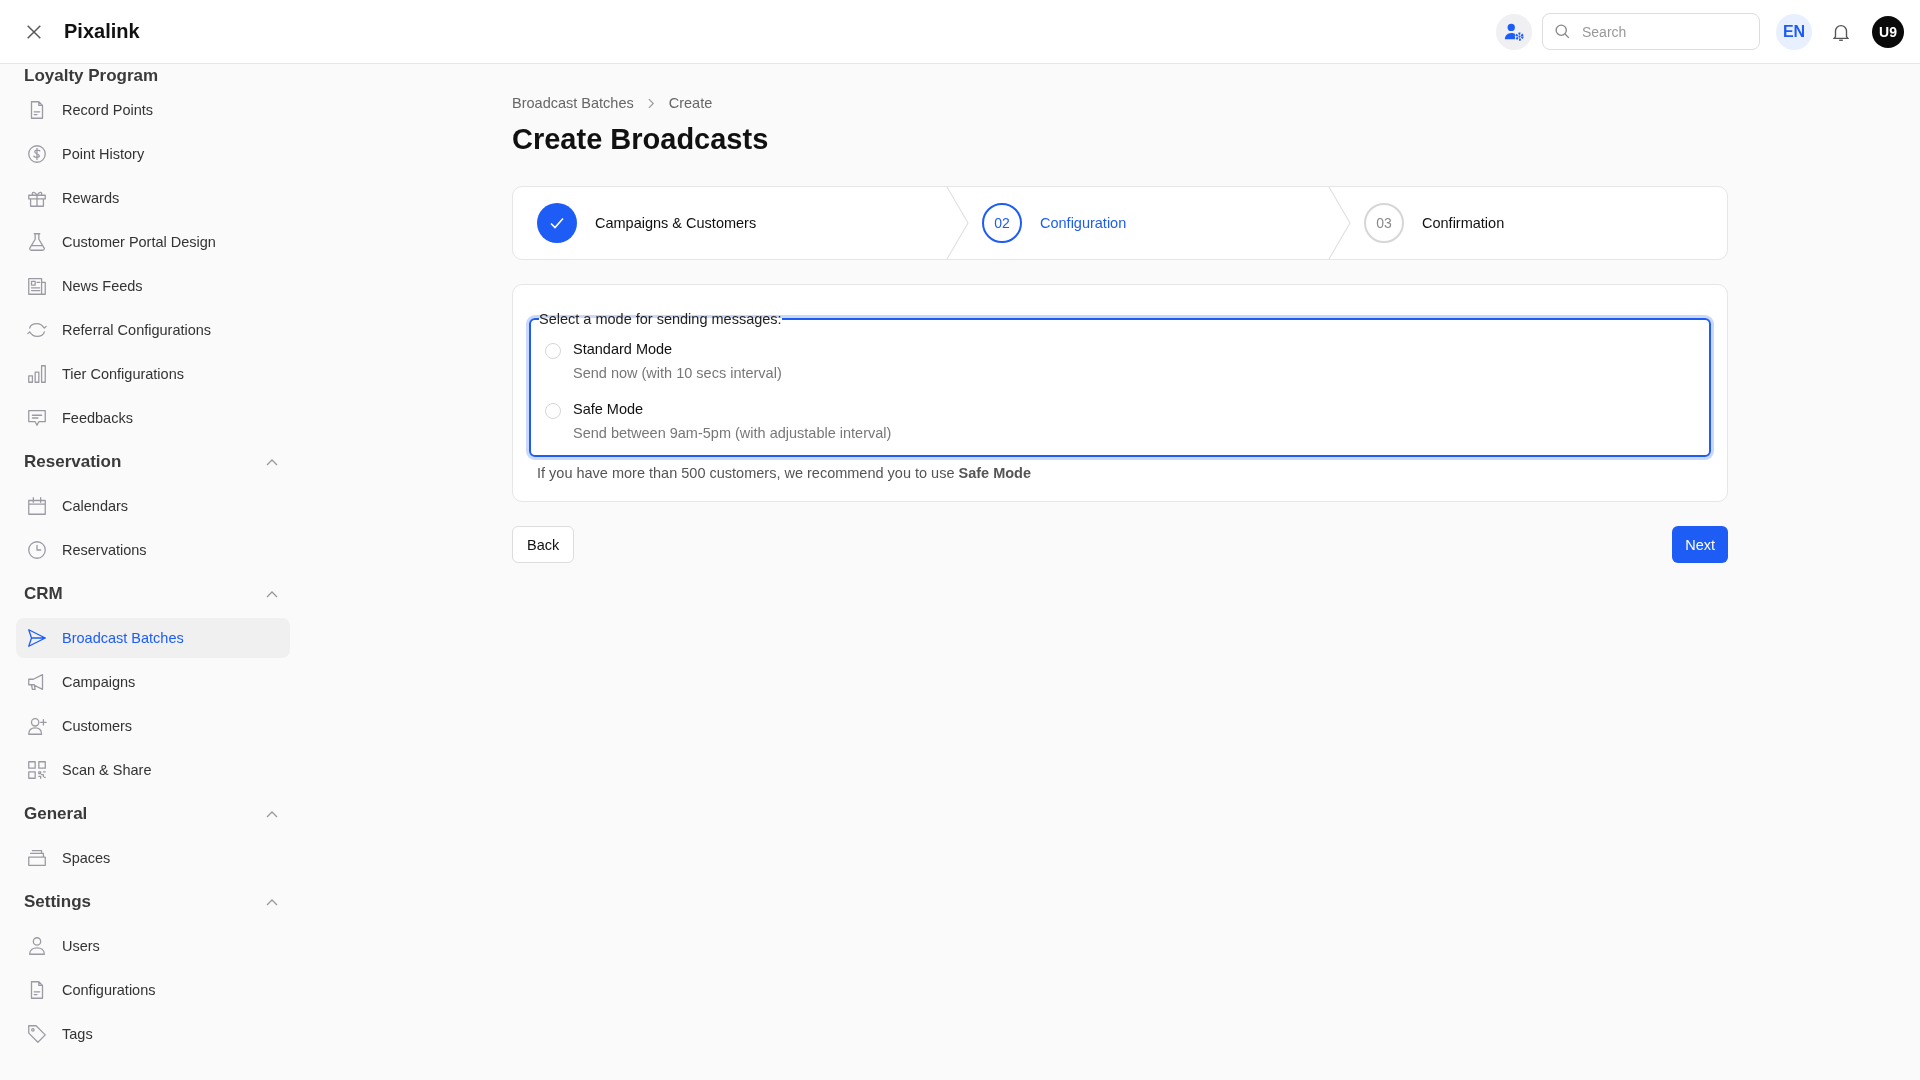 This screenshot has height=1080, width=1920. What do you see at coordinates (153, 198) in the screenshot?
I see `sidebar-item: Rewards` at bounding box center [153, 198].